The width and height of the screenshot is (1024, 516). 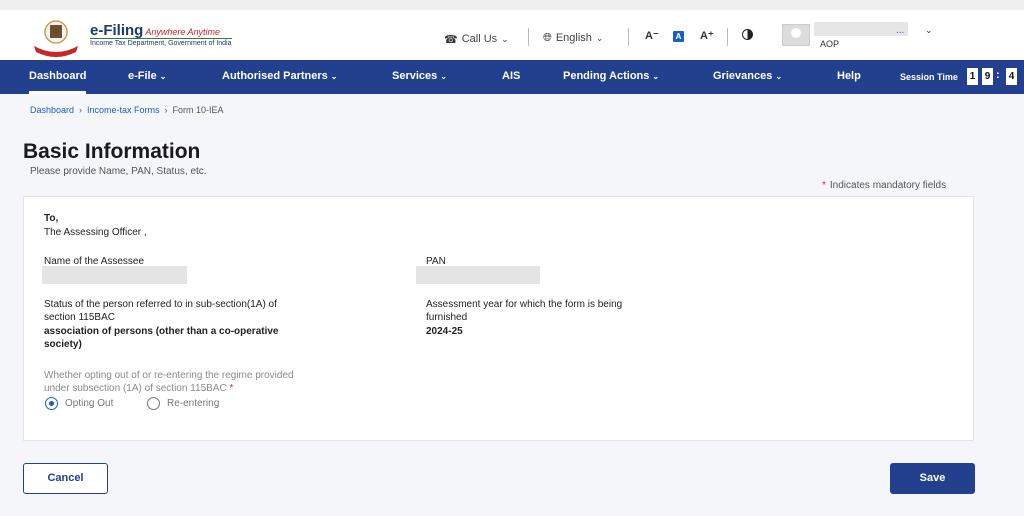 I want to click on call-us-menu: ☎ Call Us ⌄, so click(x=476, y=39).